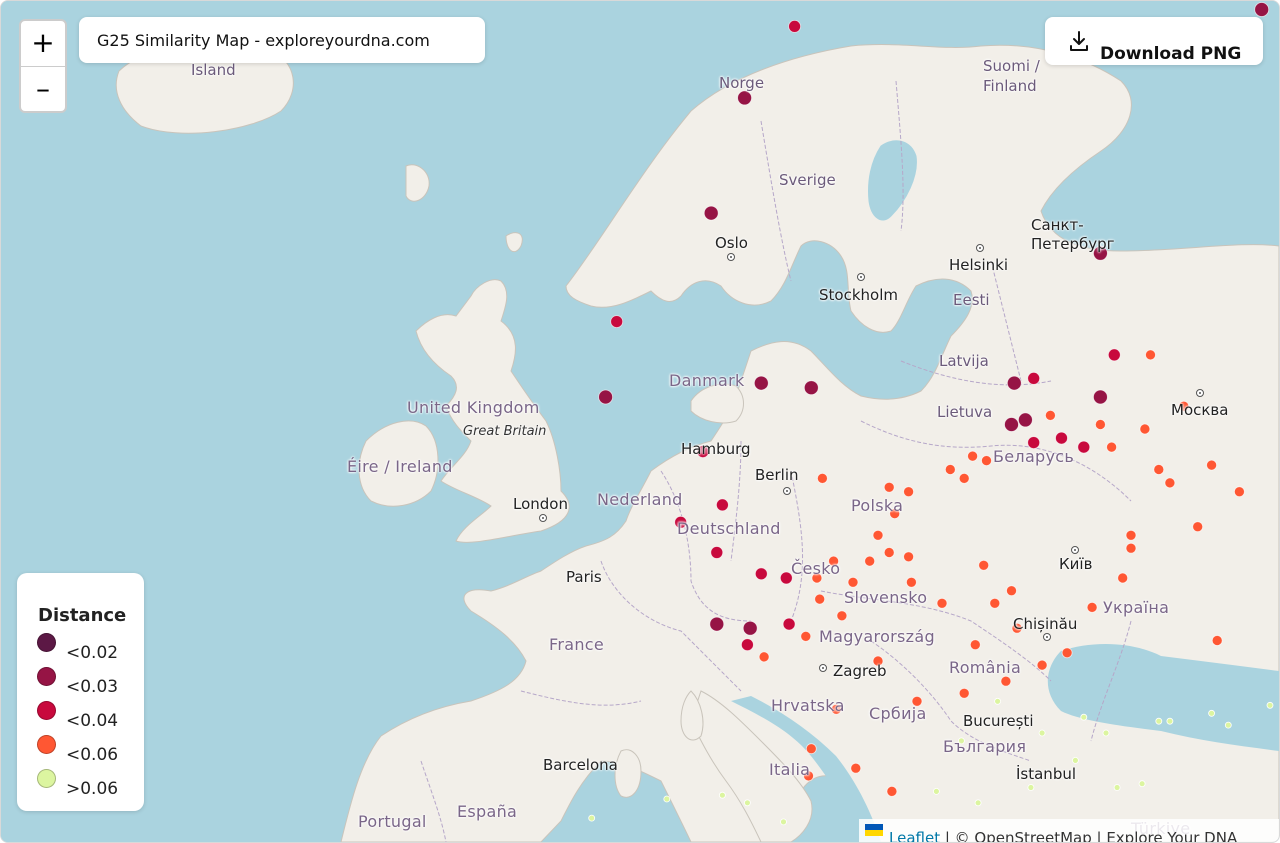 Image resolution: width=1280 pixels, height=843 pixels. I want to click on zoom-in-button: +, so click(43, 43).